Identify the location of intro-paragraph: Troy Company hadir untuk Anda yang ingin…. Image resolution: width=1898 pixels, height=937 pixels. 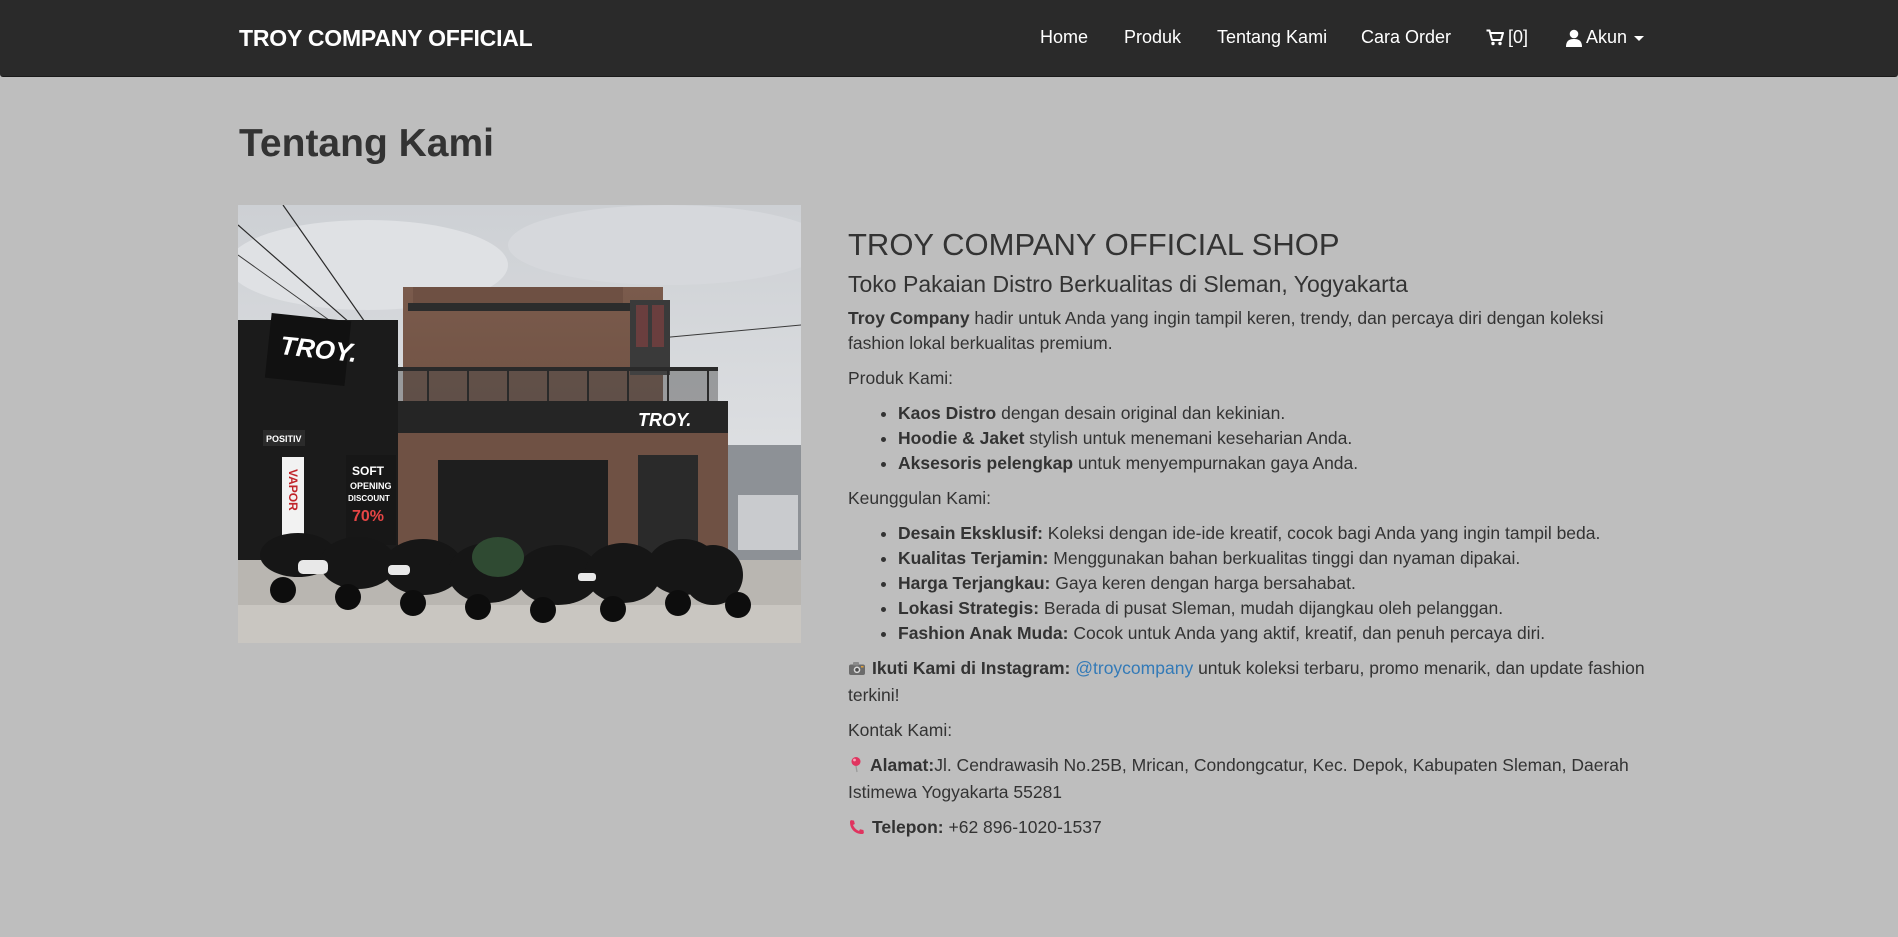
(1253, 331).